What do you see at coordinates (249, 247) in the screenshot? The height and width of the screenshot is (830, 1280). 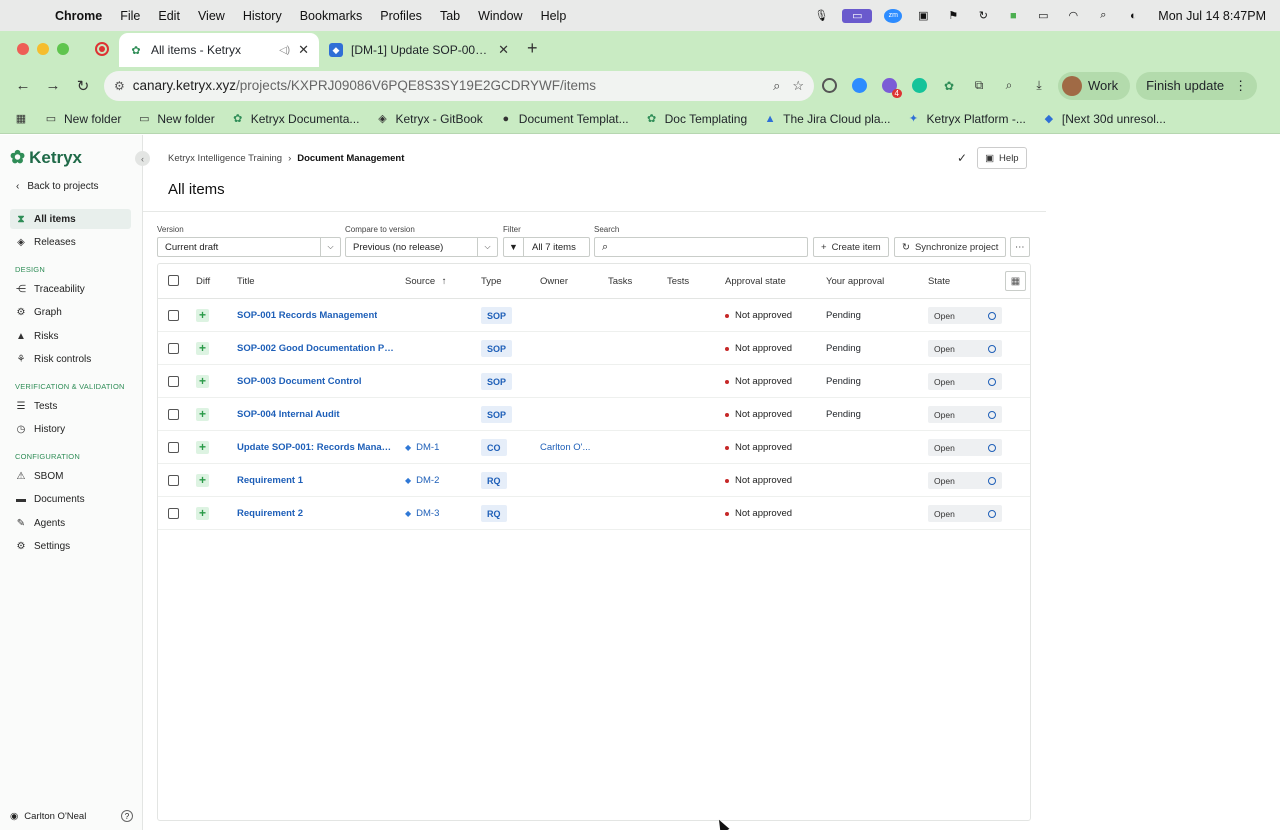 I see `version-select: Current draft ⌵` at bounding box center [249, 247].